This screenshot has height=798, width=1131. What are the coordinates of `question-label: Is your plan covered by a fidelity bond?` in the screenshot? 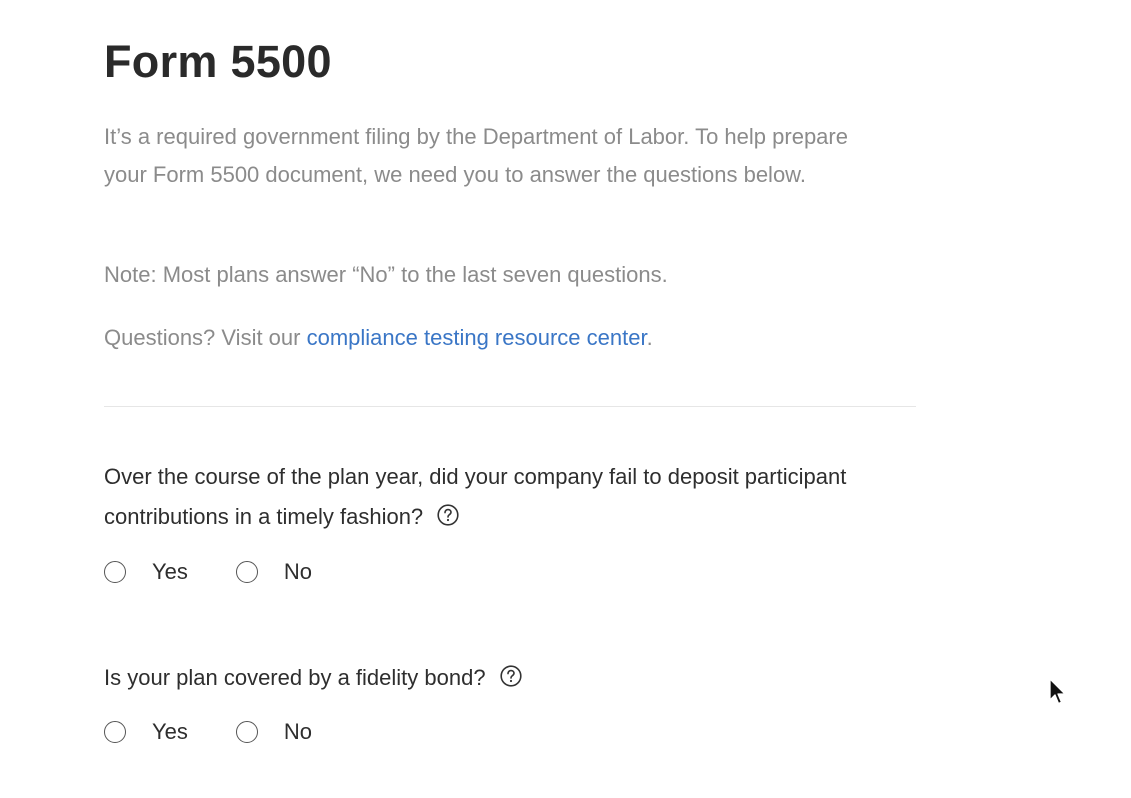 It's located at (295, 677).